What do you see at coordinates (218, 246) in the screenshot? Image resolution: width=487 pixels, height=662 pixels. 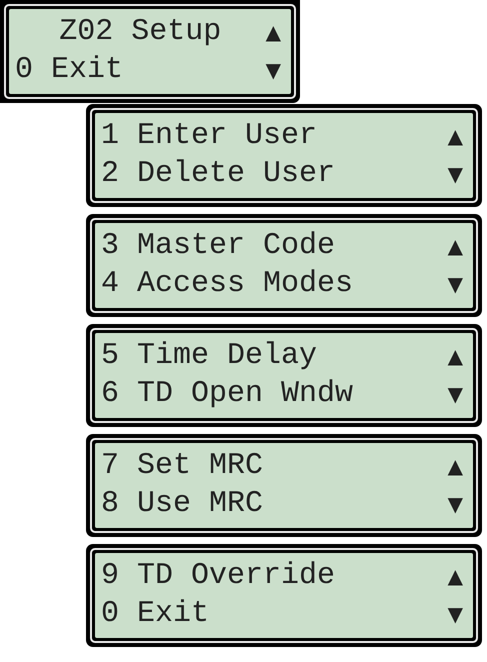 I see `menu-option: 3 Master Code` at bounding box center [218, 246].